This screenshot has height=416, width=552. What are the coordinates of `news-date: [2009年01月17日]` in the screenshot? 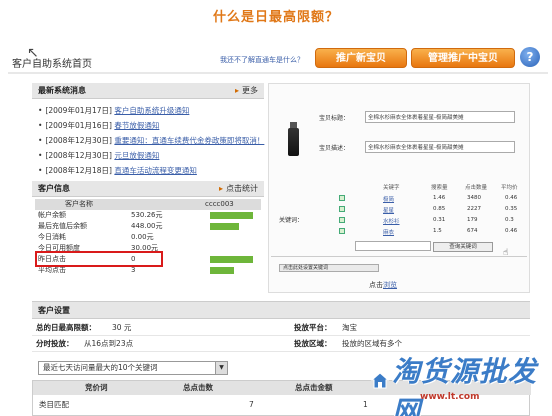 It's located at (78, 110).